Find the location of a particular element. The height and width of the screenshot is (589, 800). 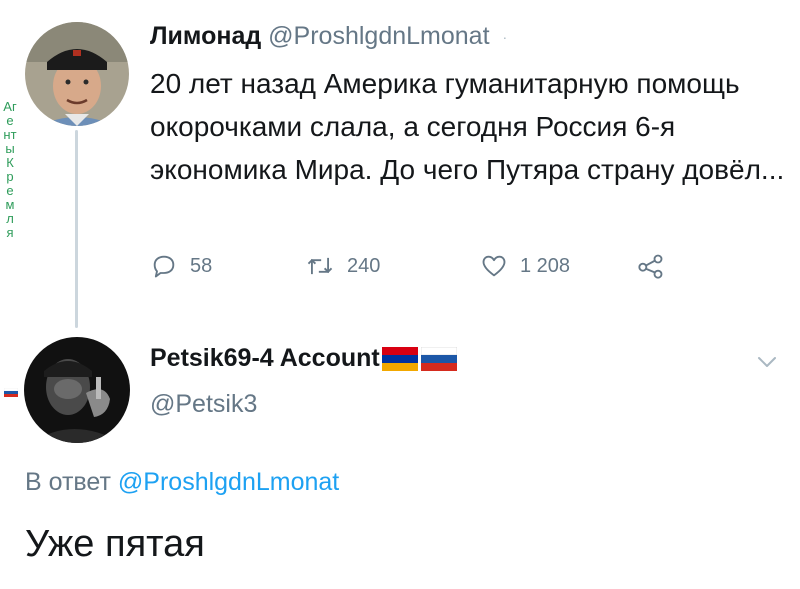

reply-button: 58 is located at coordinates (181, 266).